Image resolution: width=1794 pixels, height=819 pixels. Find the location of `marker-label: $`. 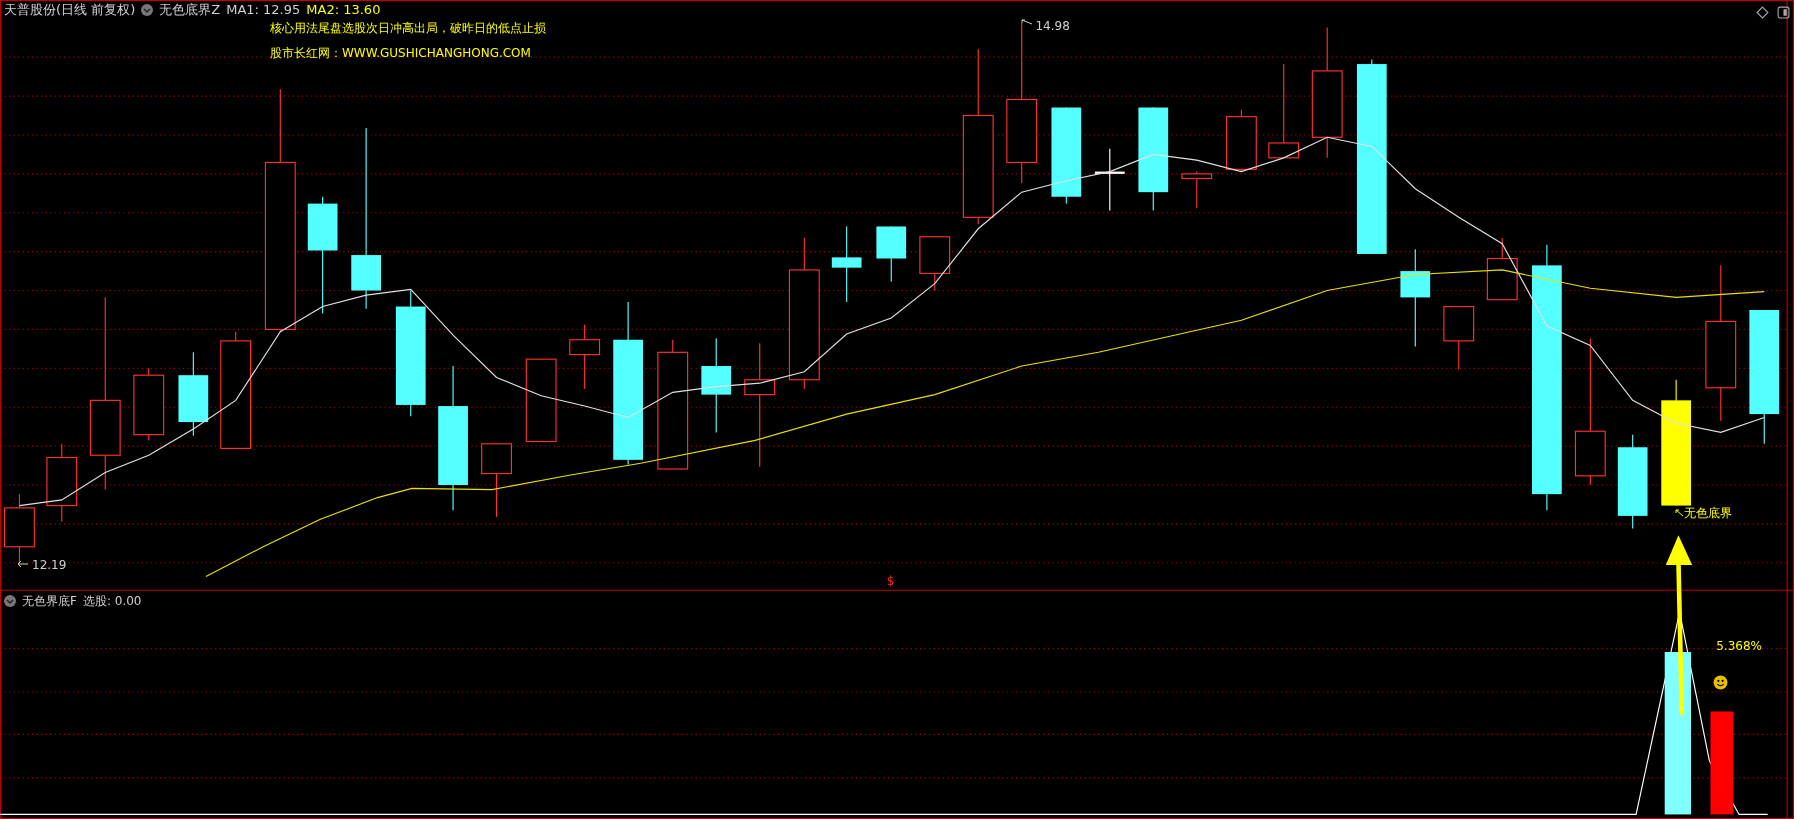

marker-label: $ is located at coordinates (890, 581).